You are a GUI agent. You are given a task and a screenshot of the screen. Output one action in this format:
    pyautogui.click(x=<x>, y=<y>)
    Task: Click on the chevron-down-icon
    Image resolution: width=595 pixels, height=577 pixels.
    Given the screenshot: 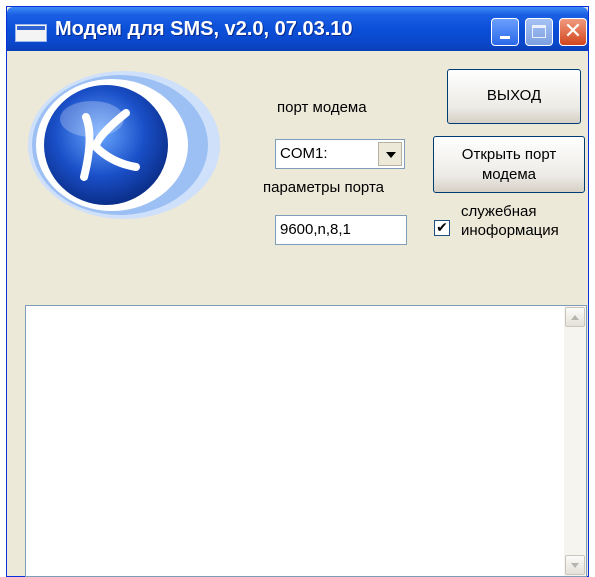 What is the action you would take?
    pyautogui.click(x=390, y=154)
    